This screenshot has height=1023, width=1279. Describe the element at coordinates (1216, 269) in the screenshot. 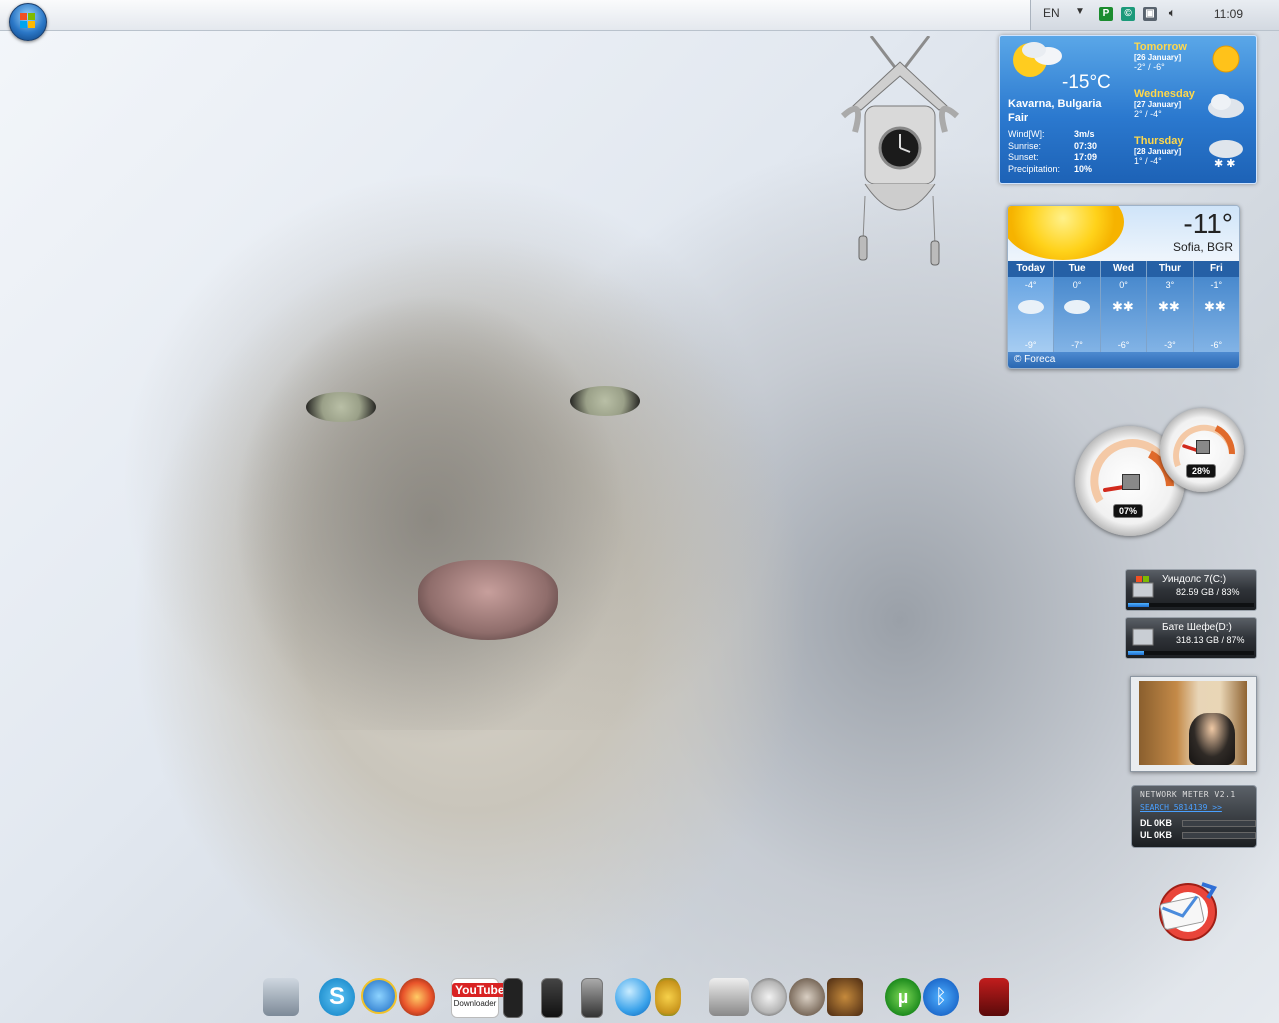

I see `forecast-day-name: Fri` at that location.